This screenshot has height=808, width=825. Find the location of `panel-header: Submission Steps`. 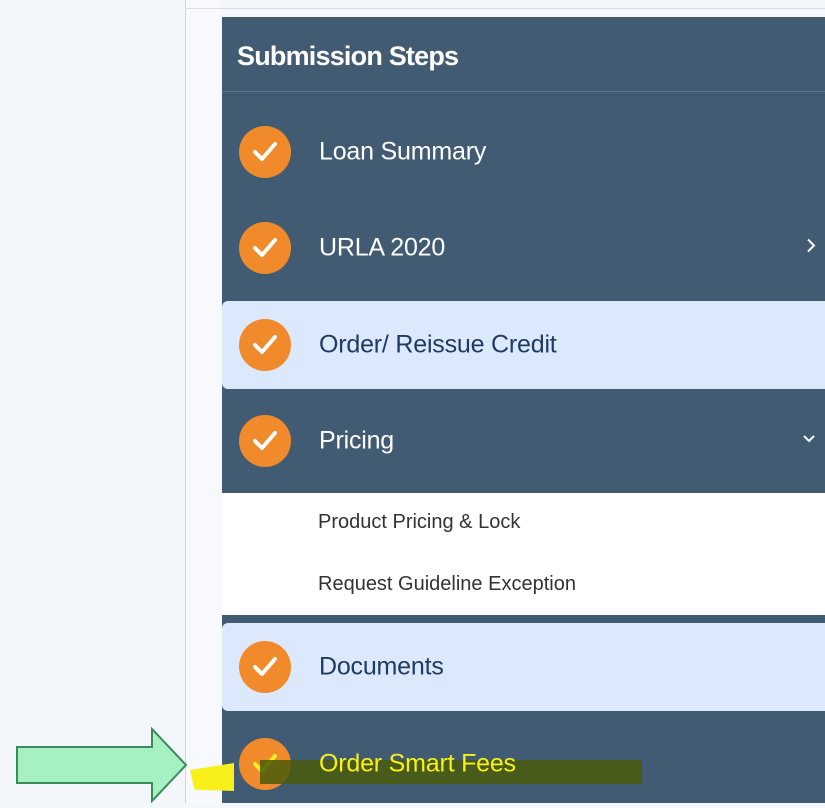

panel-header: Submission Steps is located at coordinates (523, 54).